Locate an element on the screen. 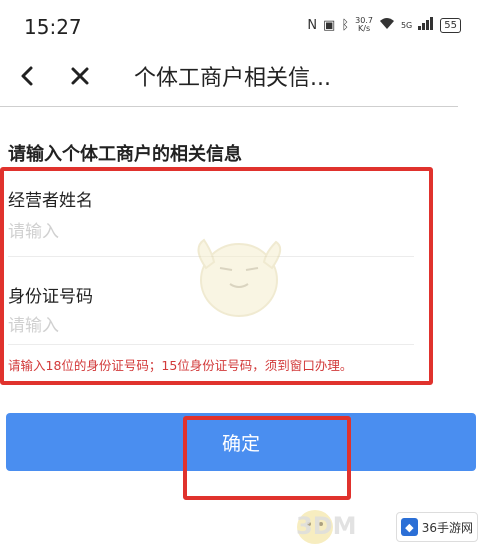 The height and width of the screenshot is (552, 483). network-speed: 30.7 K/s is located at coordinates (364, 24).